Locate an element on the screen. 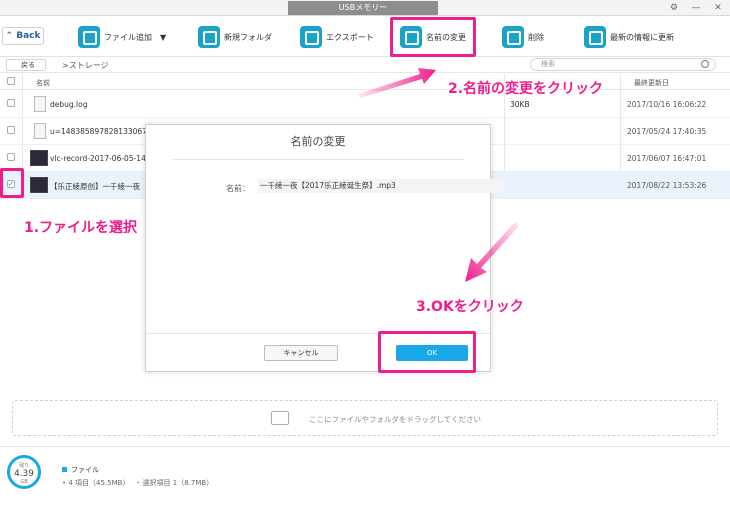 This screenshot has width=730, height=510. add-file-button: ファイル追加 ▼ is located at coordinates (122, 37).